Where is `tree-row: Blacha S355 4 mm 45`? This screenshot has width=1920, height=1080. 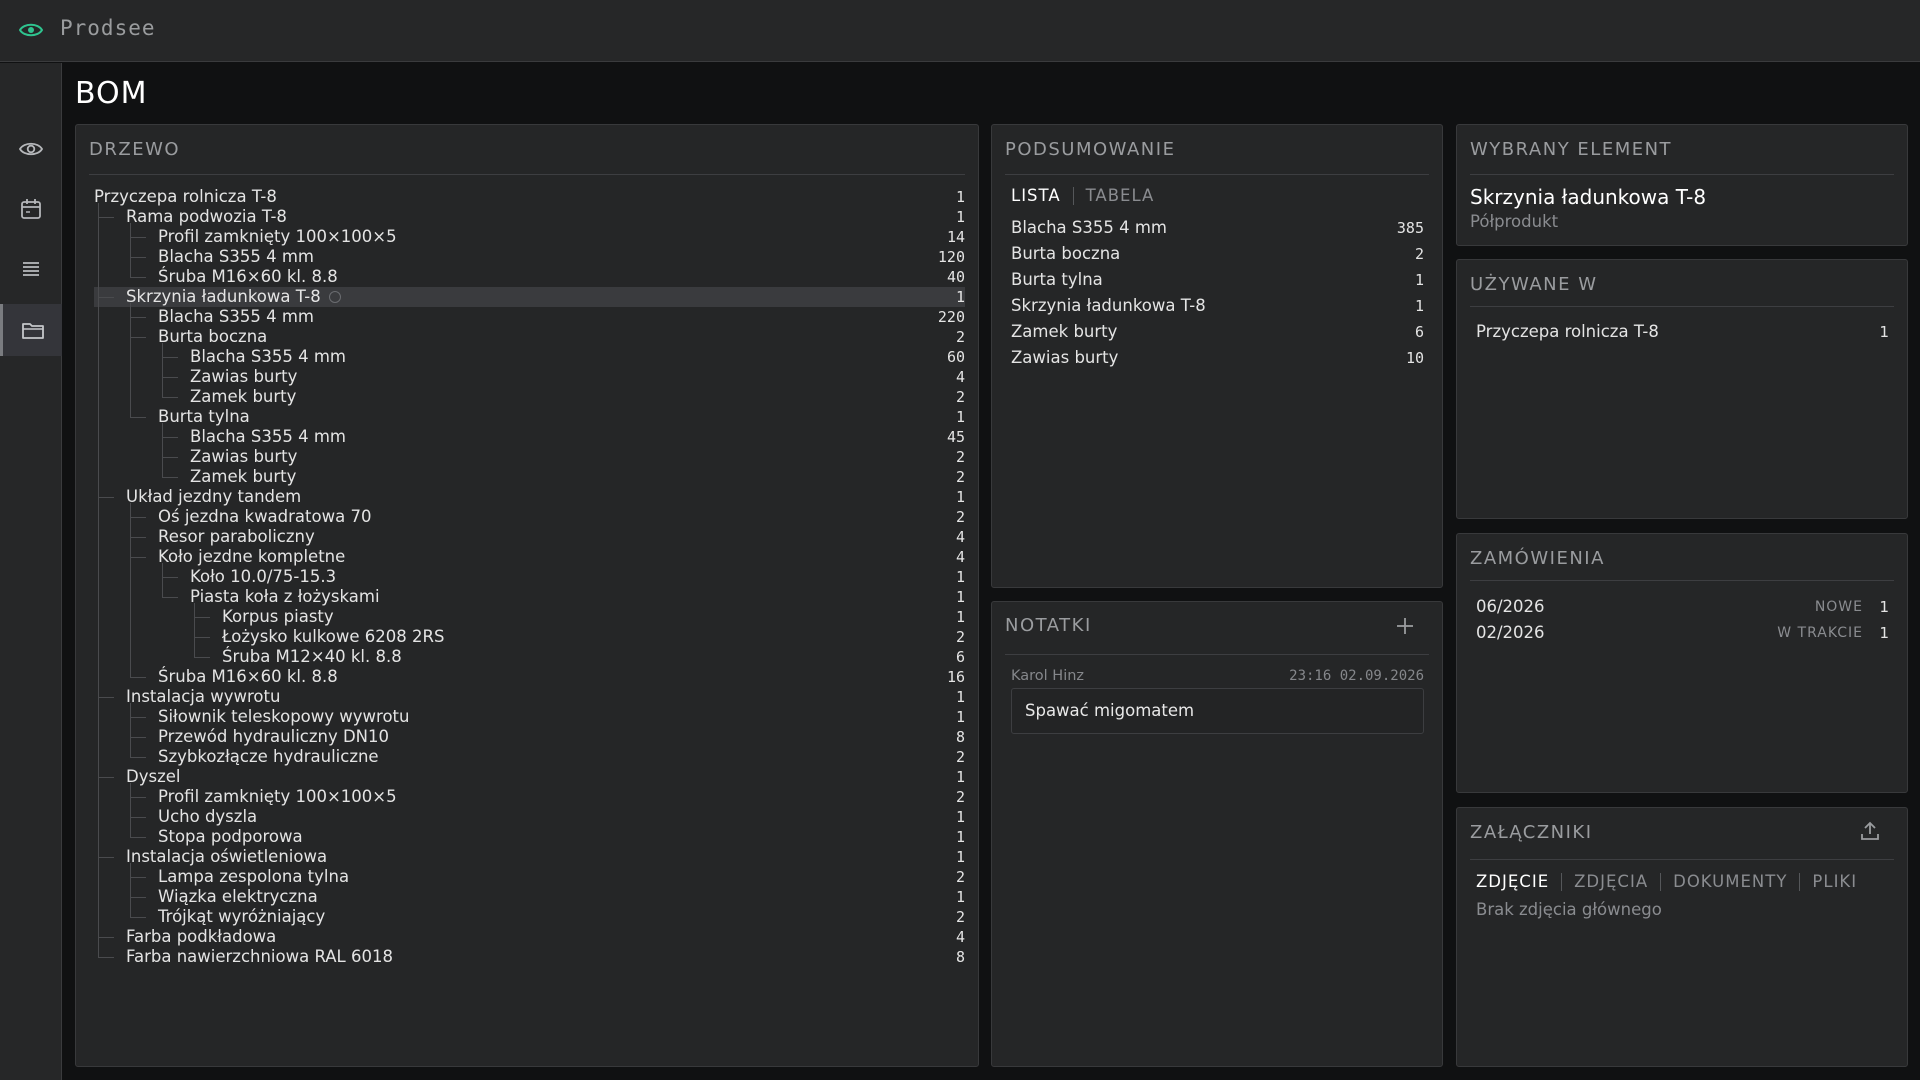 tree-row: Blacha S355 4 mm 45 is located at coordinates (529, 437).